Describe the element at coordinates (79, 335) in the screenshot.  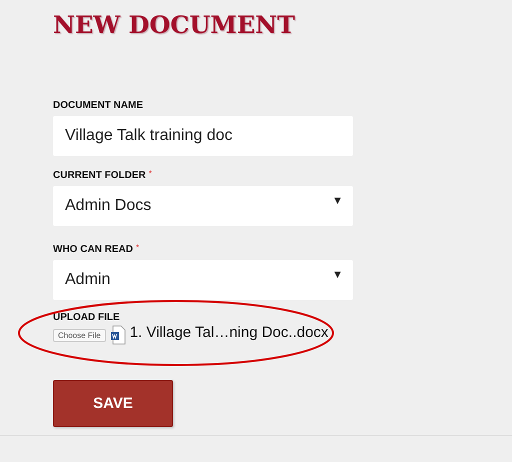
I see `choose-file-button: Choose File` at that location.